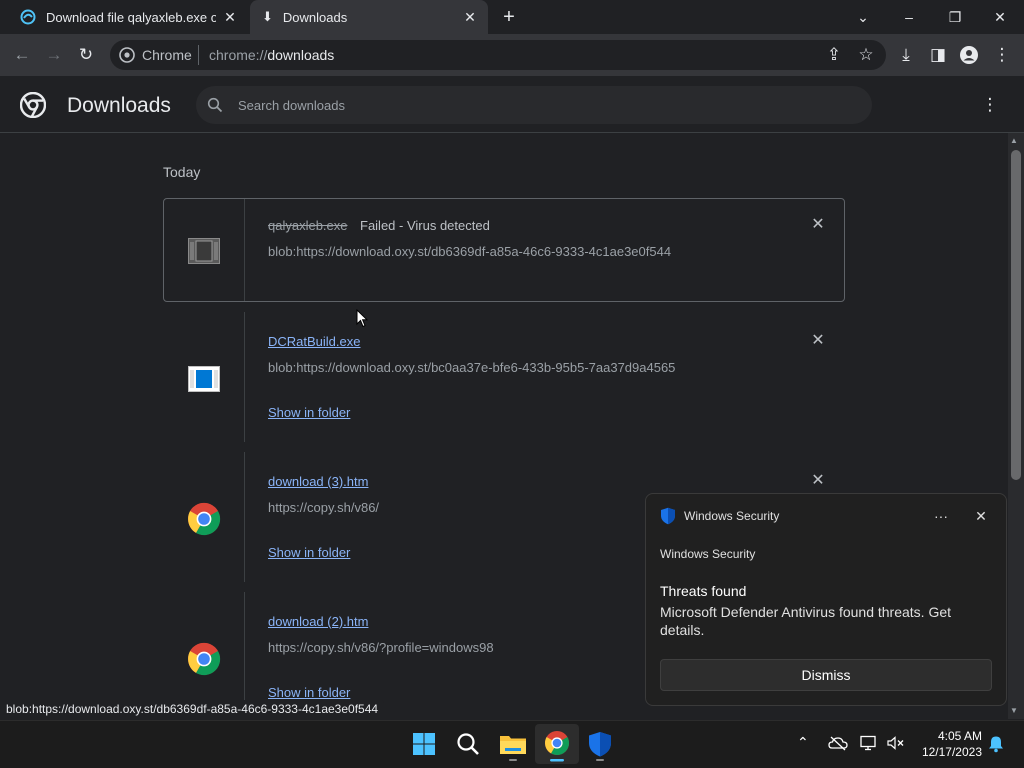 The width and height of the screenshot is (1024, 768). Describe the element at coordinates (318, 621) in the screenshot. I see `download-filename-link: download (2).htm` at that location.